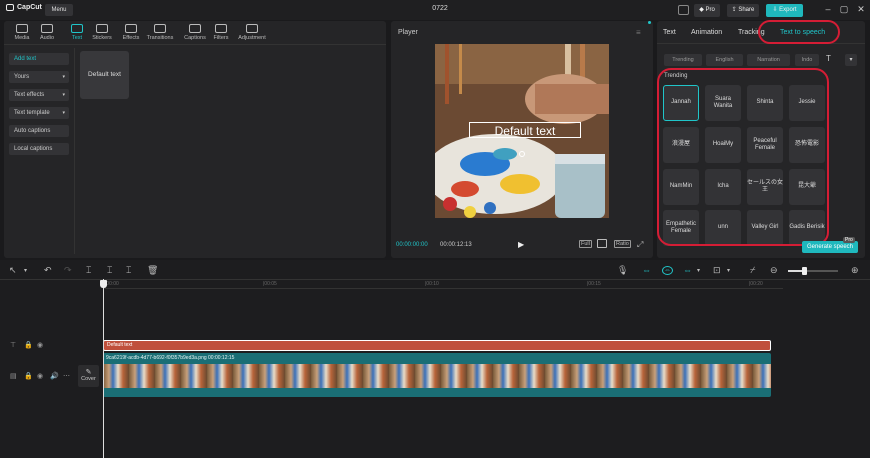  I want to click on add-text-button: Add text, so click(39, 59).